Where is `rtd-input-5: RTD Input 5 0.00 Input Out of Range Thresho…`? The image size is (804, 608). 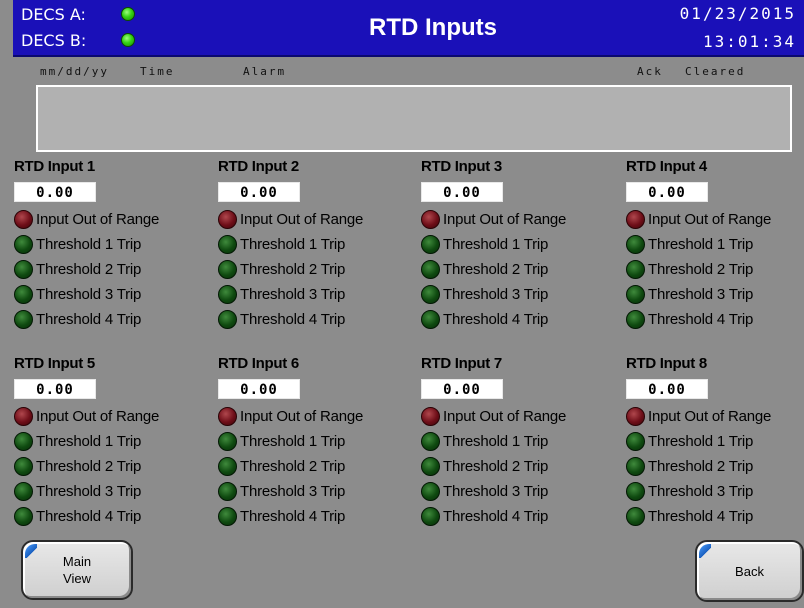
rtd-input-5: RTD Input 5 0.00 Input Out of Range Thresho… is located at coordinates (114, 441).